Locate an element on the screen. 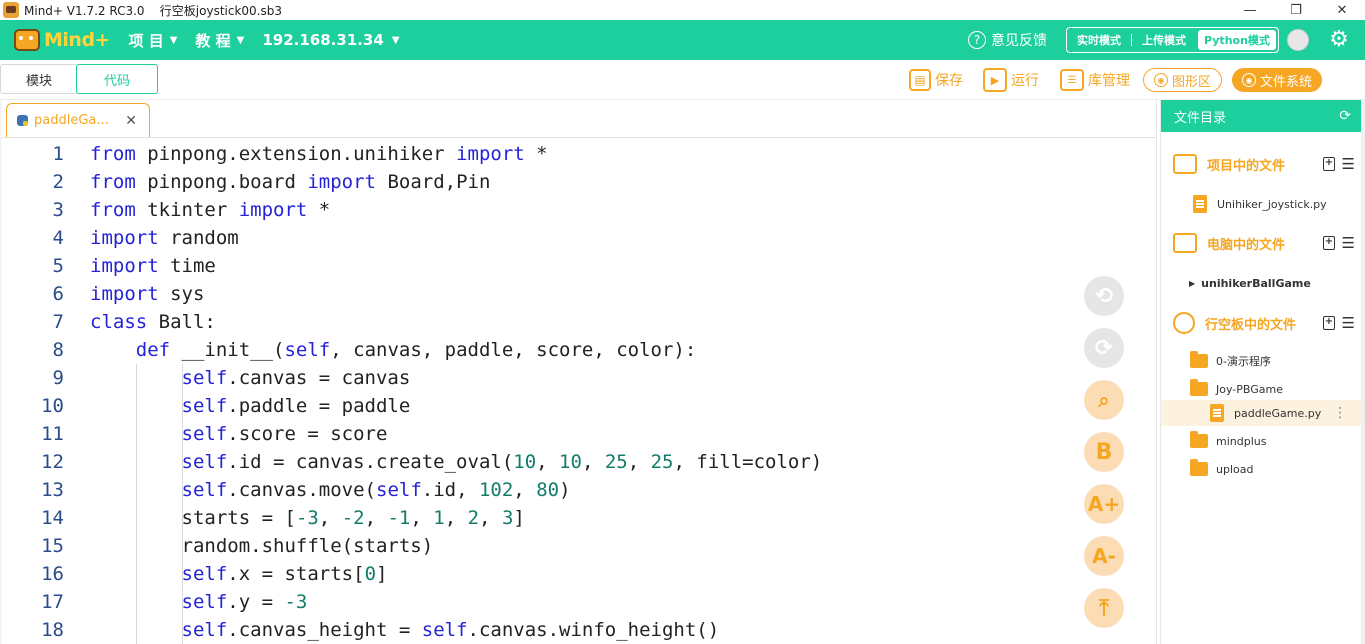 The height and width of the screenshot is (644, 1365). list-item: Joy-PBGame is located at coordinates (1262, 389).